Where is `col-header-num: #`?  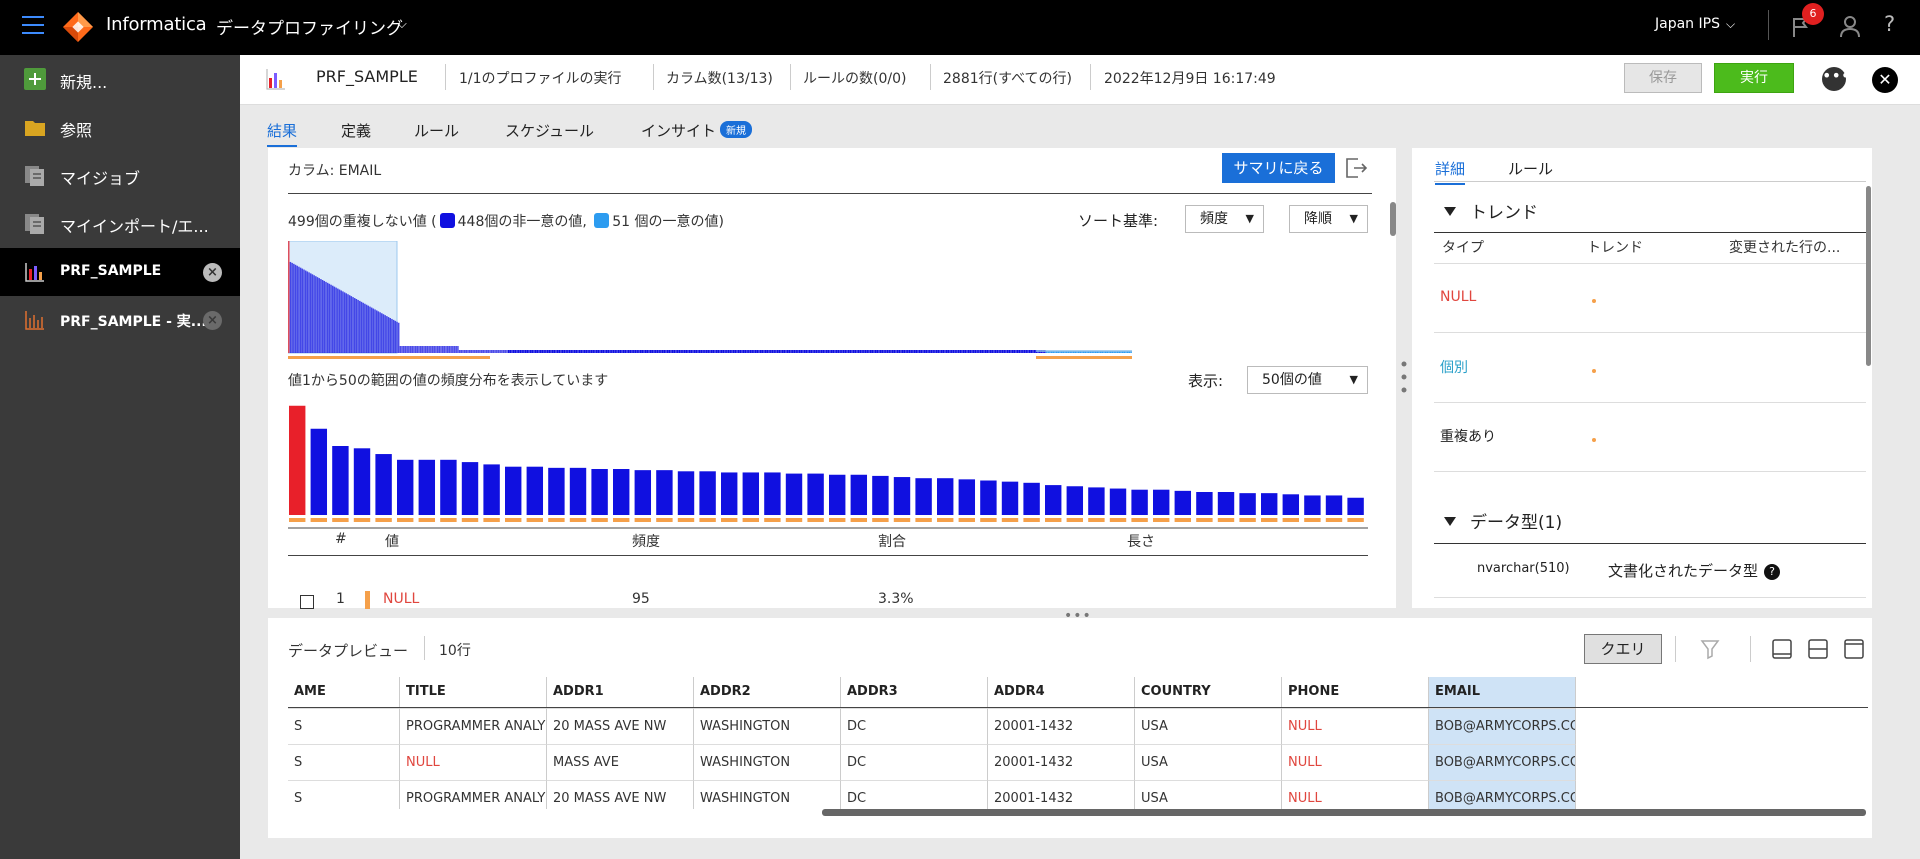
col-header-num: # is located at coordinates (341, 539).